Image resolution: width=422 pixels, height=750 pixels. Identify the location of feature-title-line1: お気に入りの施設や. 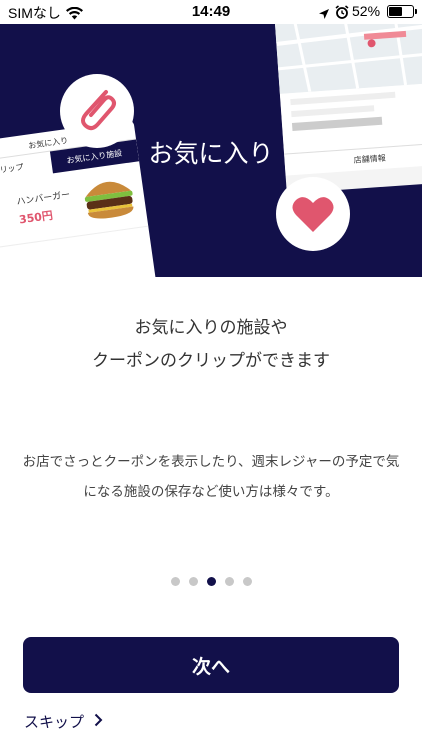
(211, 328).